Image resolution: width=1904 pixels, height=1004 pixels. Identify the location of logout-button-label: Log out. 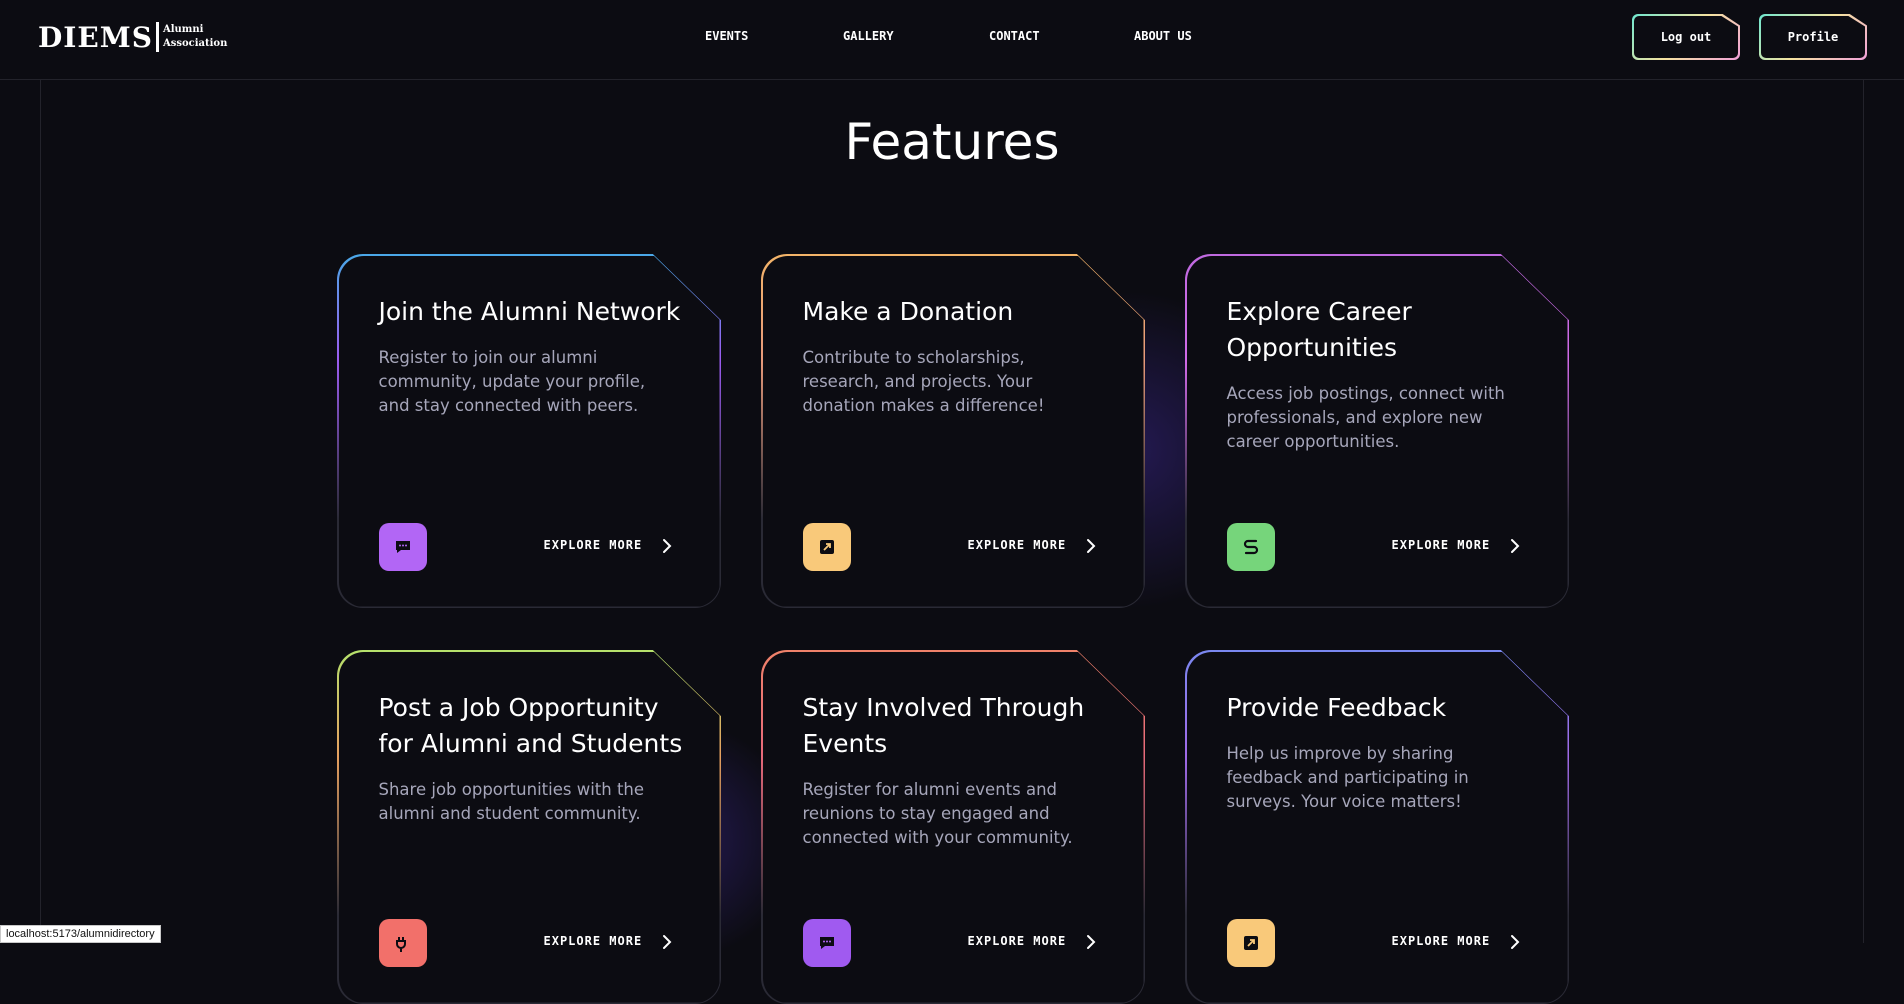
(1686, 37).